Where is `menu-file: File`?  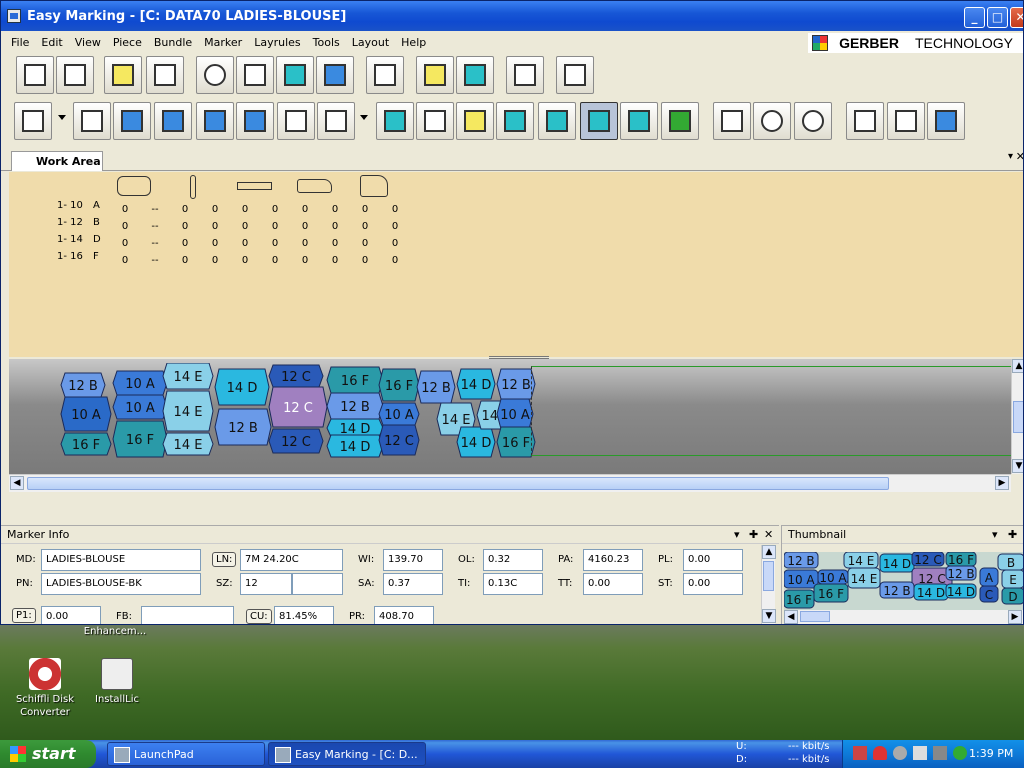 menu-file: File is located at coordinates (20, 42).